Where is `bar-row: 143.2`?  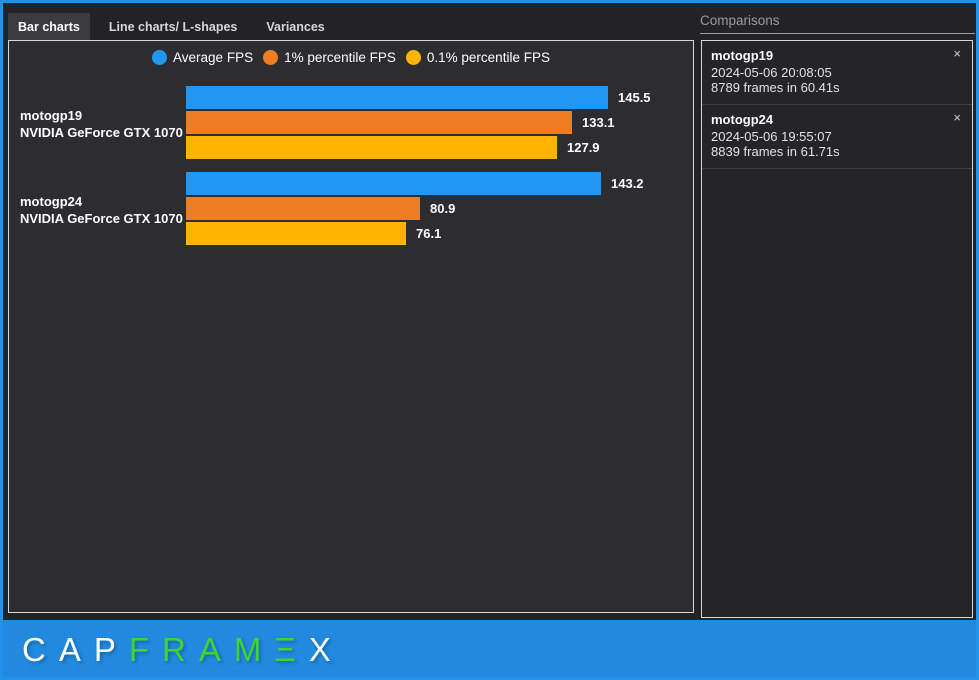
bar-row: 143.2 is located at coordinates (439, 183).